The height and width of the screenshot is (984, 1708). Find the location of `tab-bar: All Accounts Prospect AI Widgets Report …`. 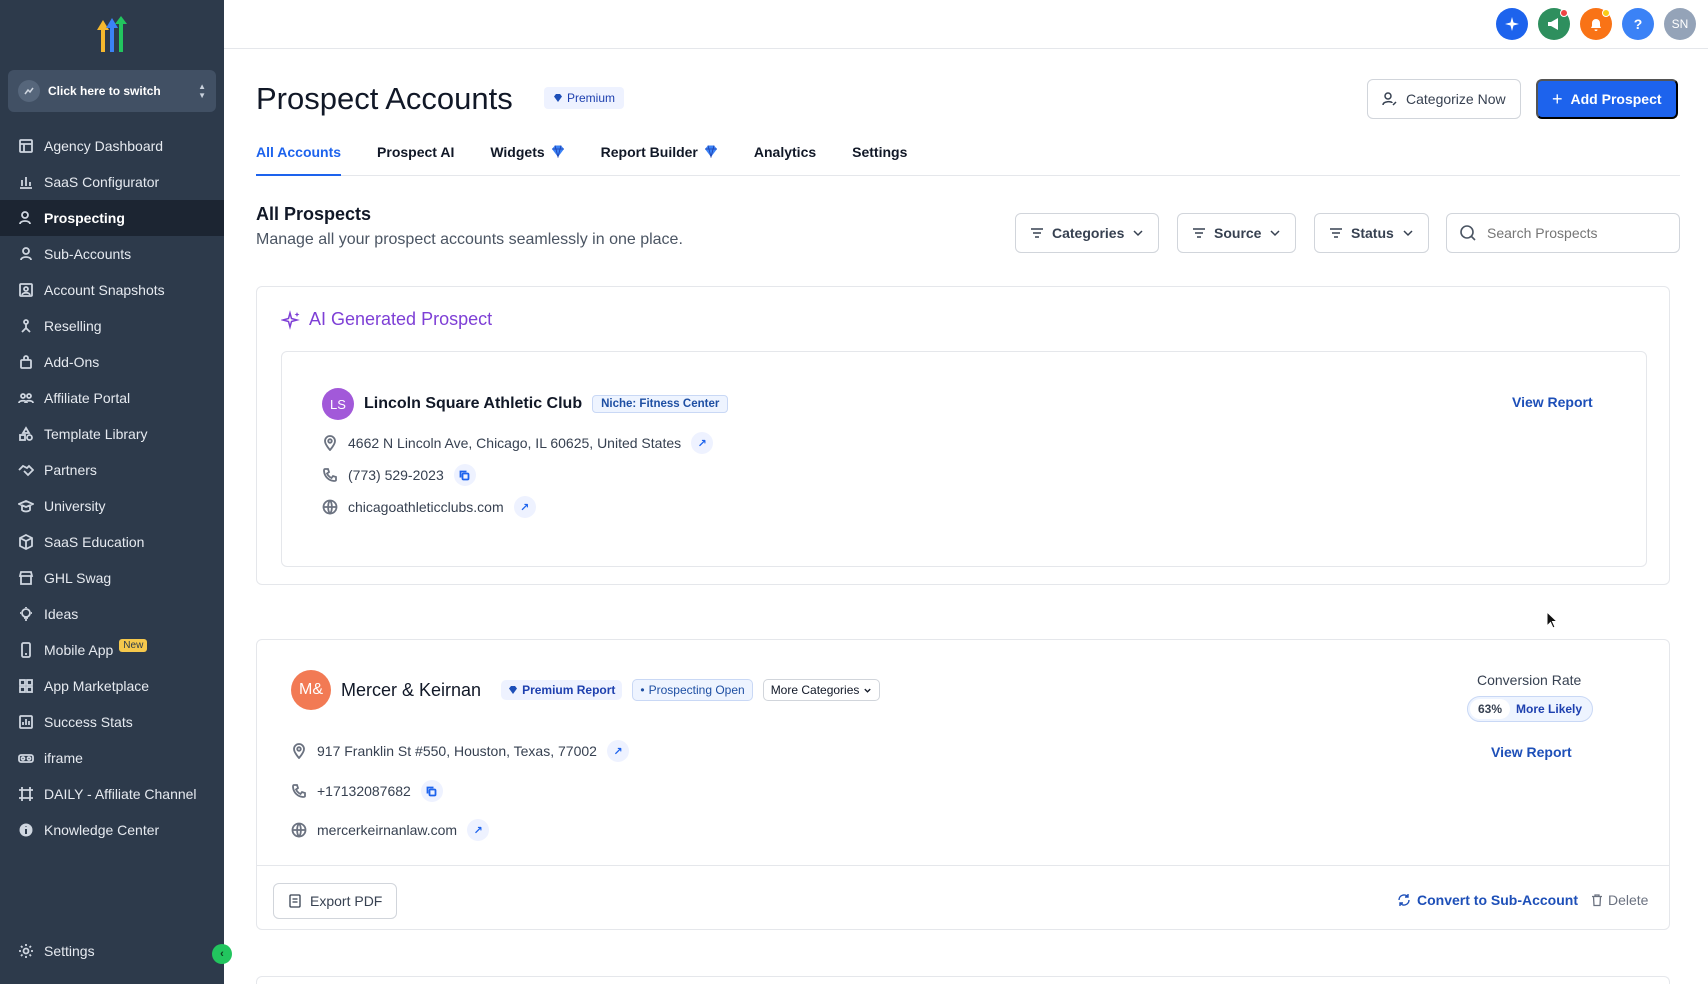

tab-bar: All Accounts Prospect AI Widgets Report … is located at coordinates (968, 160).